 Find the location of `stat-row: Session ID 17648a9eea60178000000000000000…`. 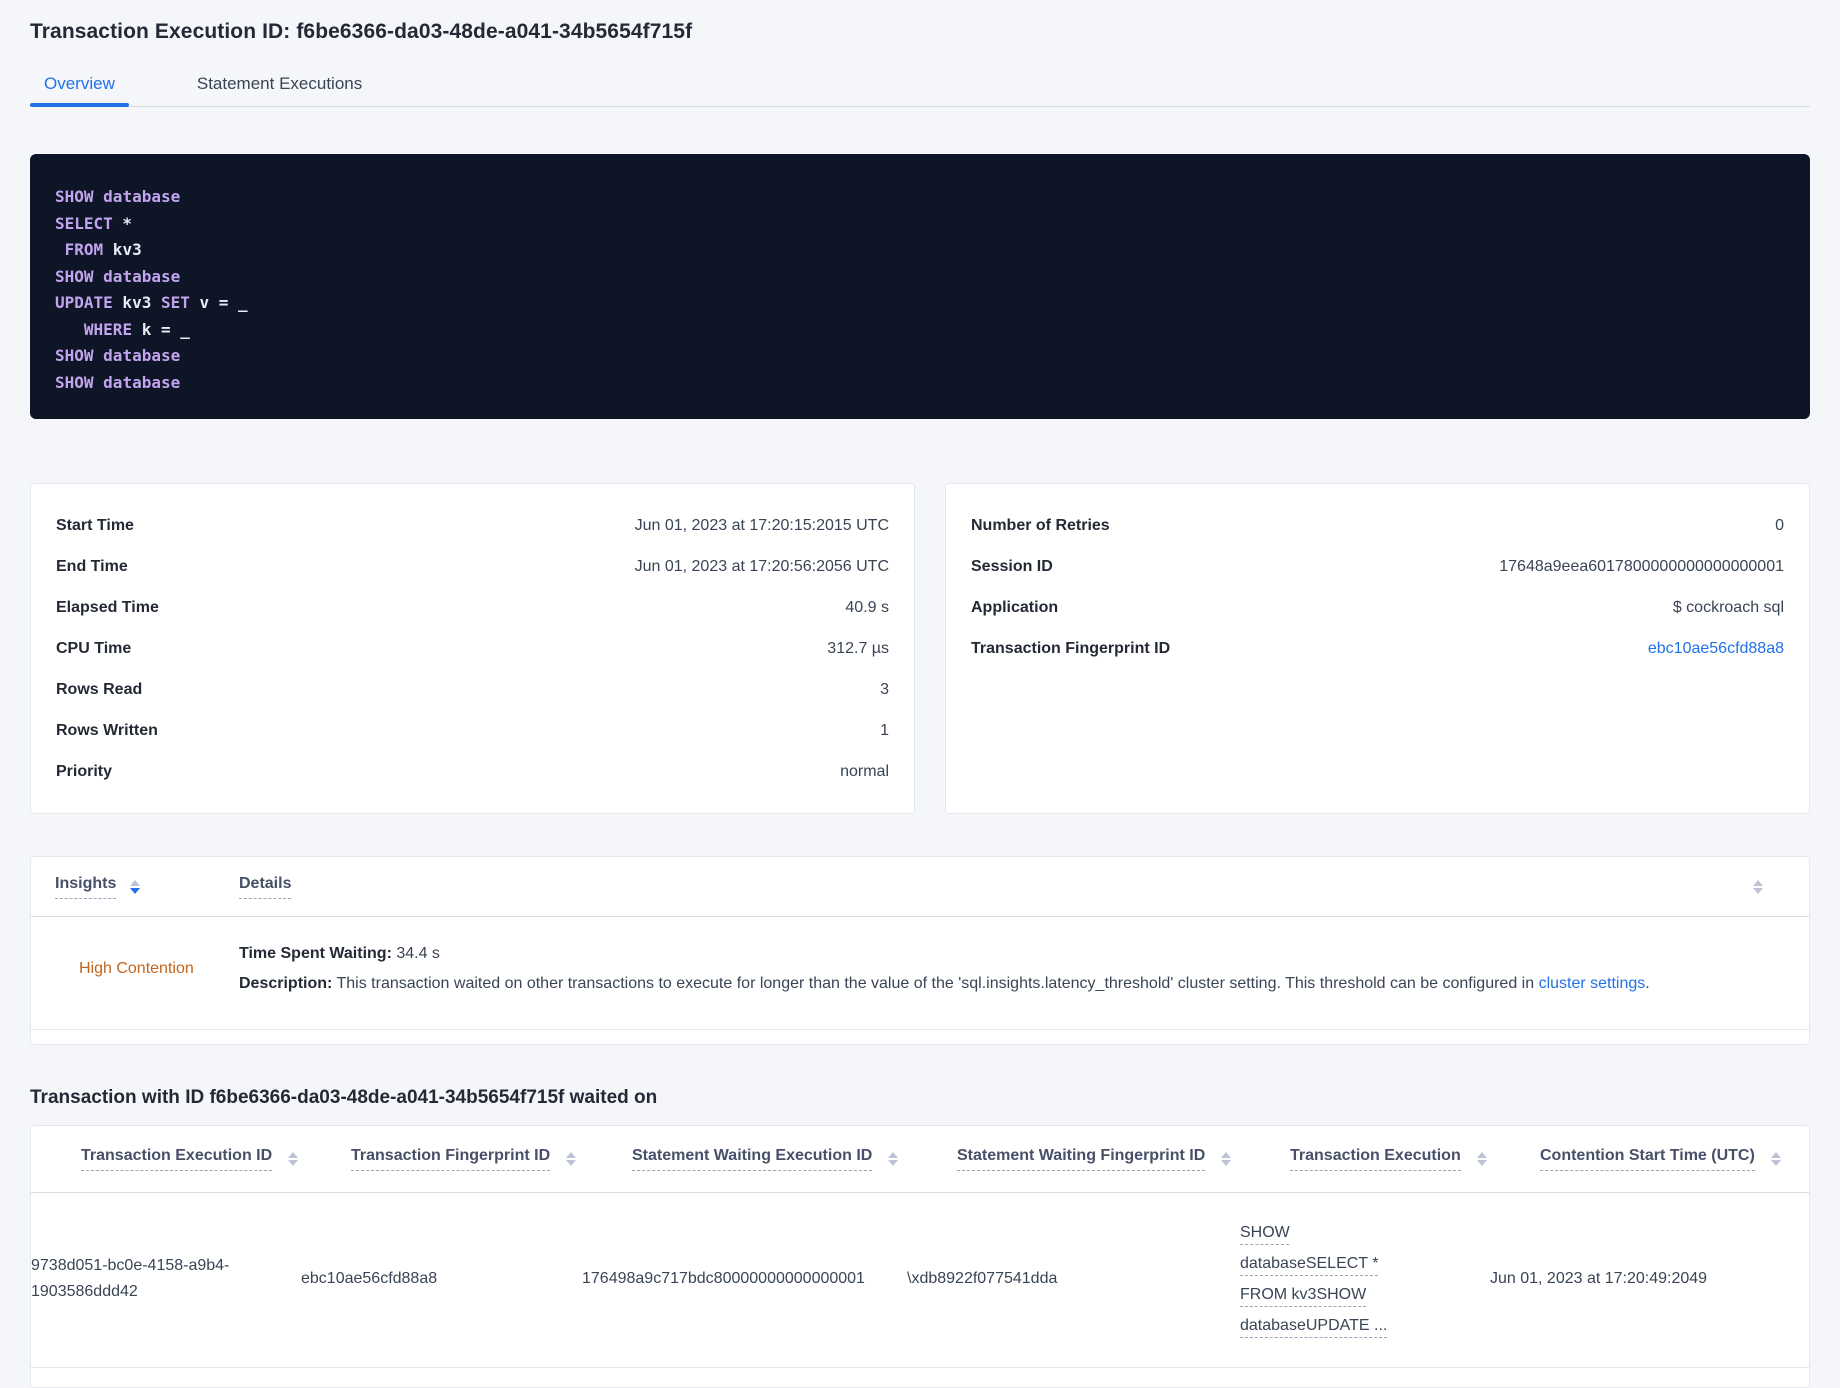

stat-row: Session ID 17648a9eea60178000000000000000… is located at coordinates (1377, 566).